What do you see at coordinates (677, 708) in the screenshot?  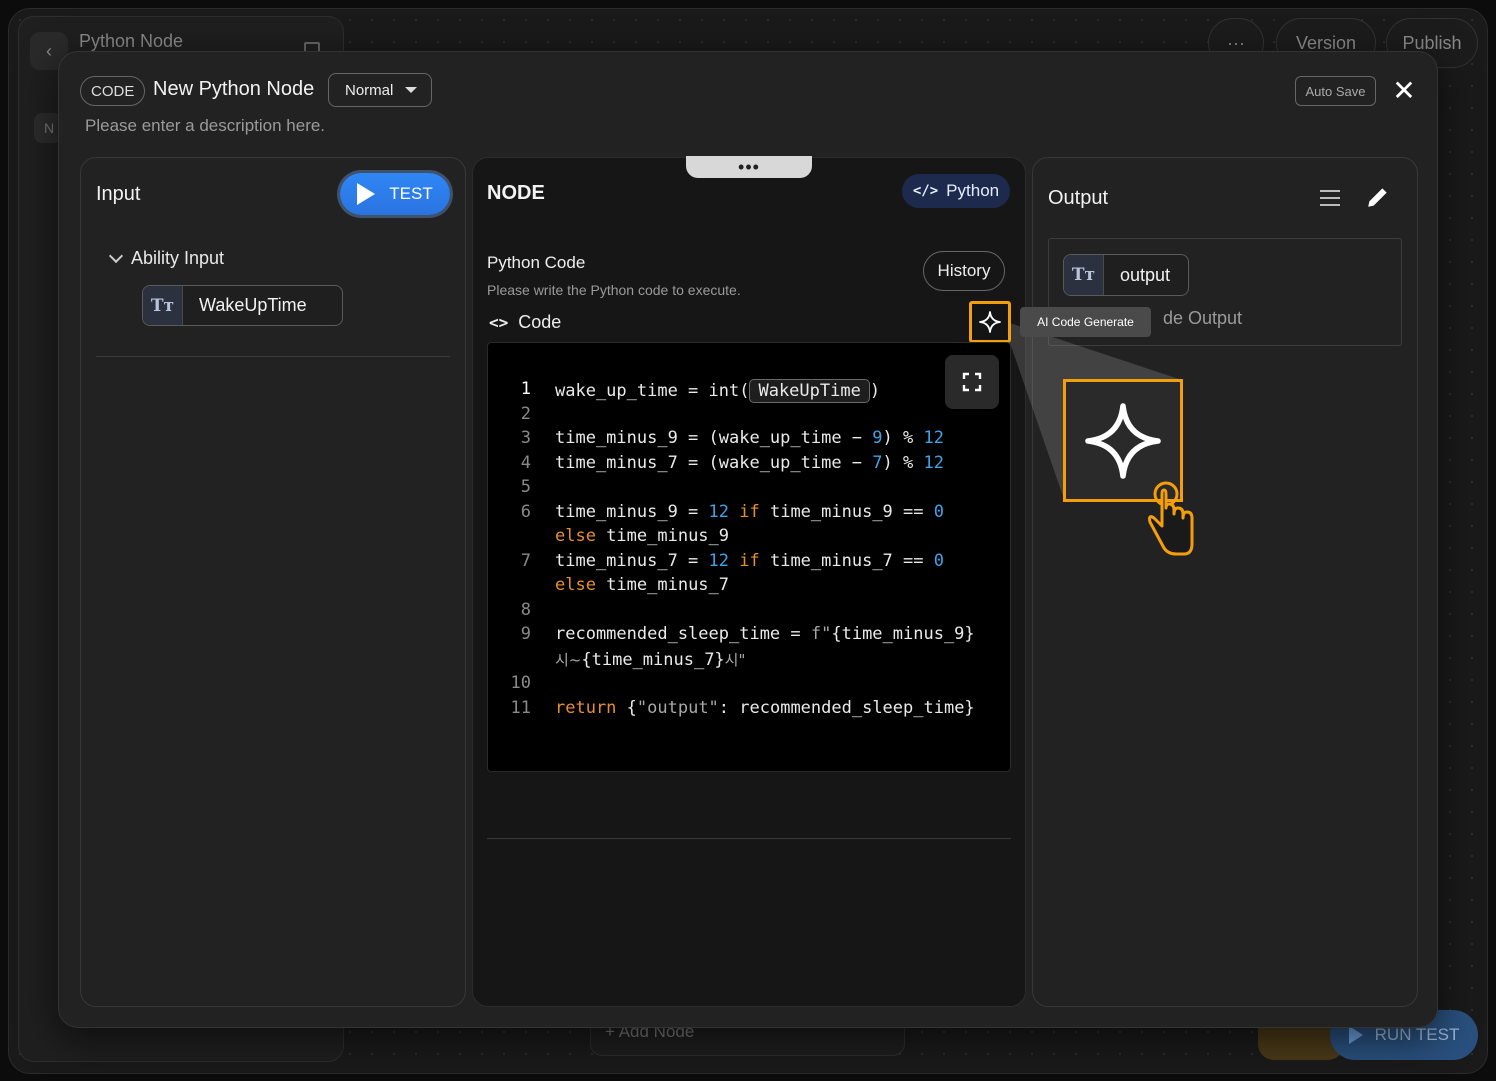 I see `code-string: "output"` at bounding box center [677, 708].